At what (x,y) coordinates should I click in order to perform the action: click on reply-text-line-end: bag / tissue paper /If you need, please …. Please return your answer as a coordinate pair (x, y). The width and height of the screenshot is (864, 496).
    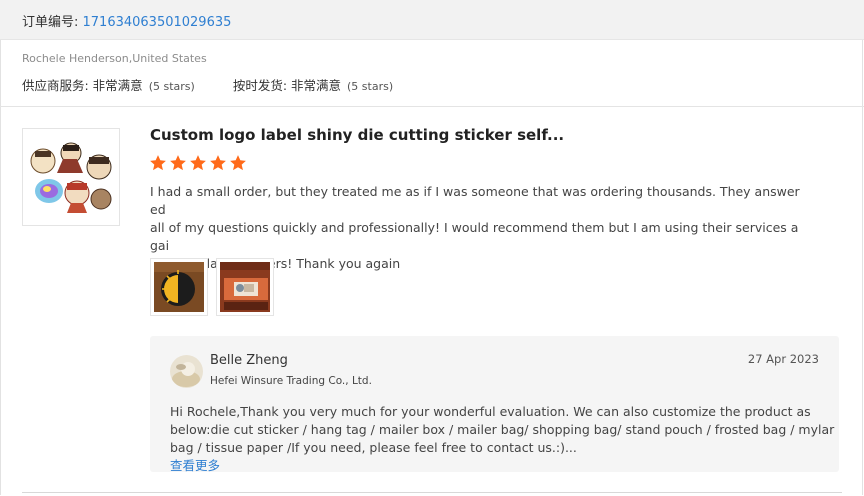
    Looking at the image, I should click on (373, 447).